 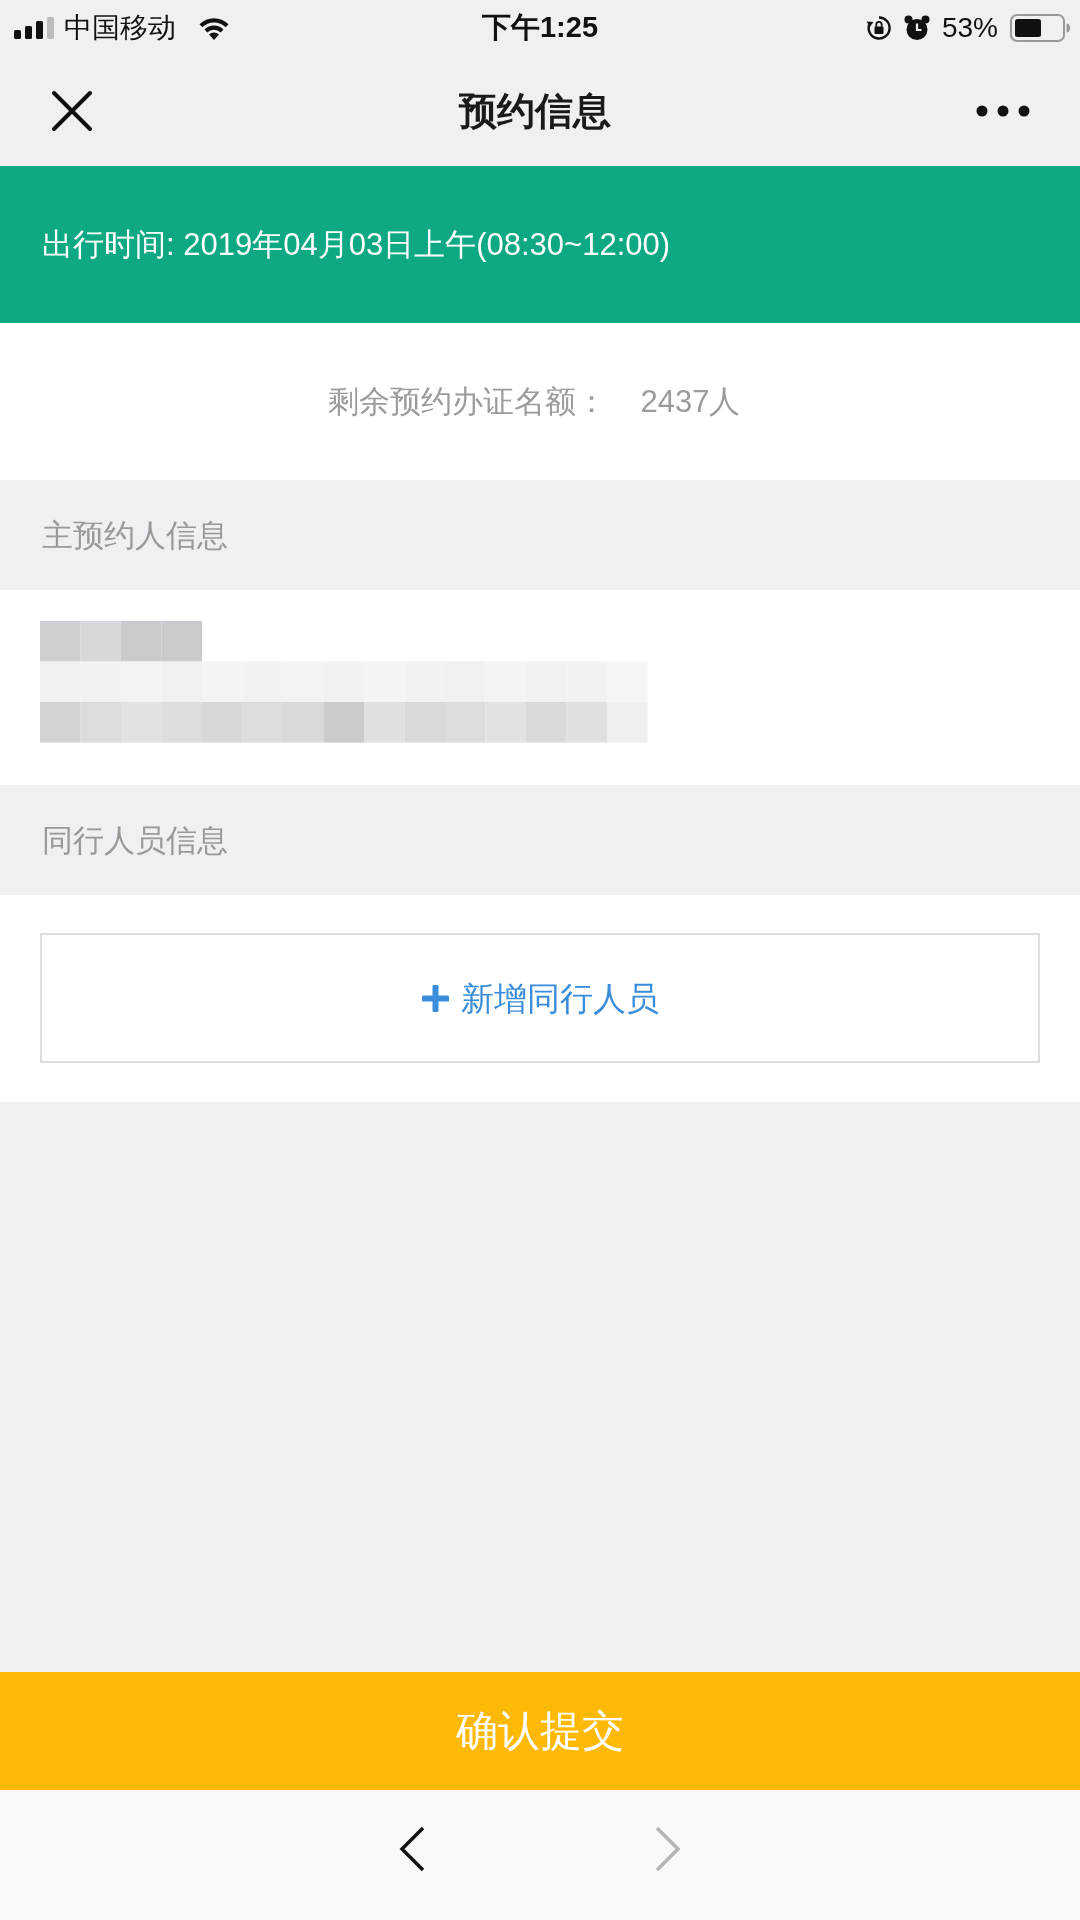 What do you see at coordinates (135, 840) in the screenshot?
I see `section-title: 同行人员信息` at bounding box center [135, 840].